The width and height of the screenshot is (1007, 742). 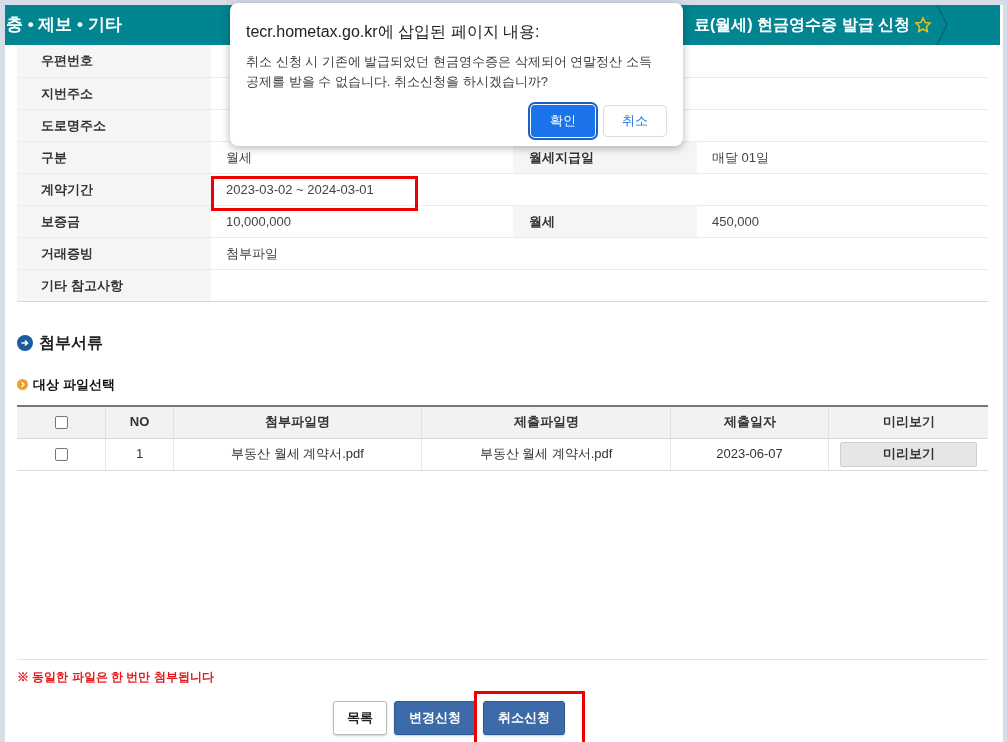 I want to click on page-title: 료(월세) 현금영수증 발급 신청, so click(x=802, y=25).